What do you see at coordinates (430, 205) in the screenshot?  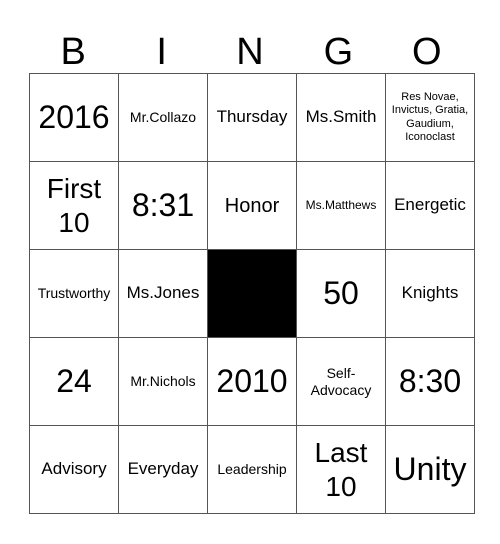 I see `bingo-cell: Energetic` at bounding box center [430, 205].